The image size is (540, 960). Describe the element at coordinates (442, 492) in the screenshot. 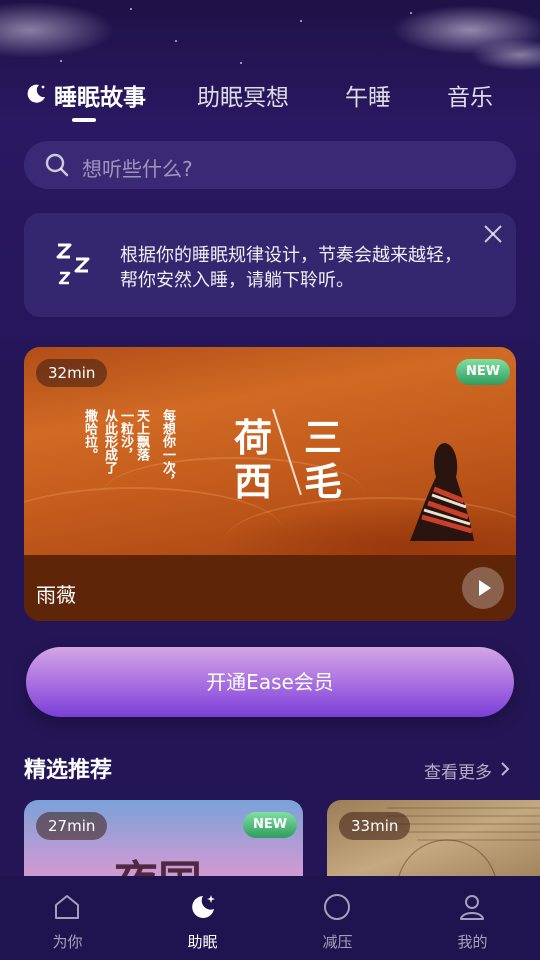

I see `desert-figure-illustration` at that location.